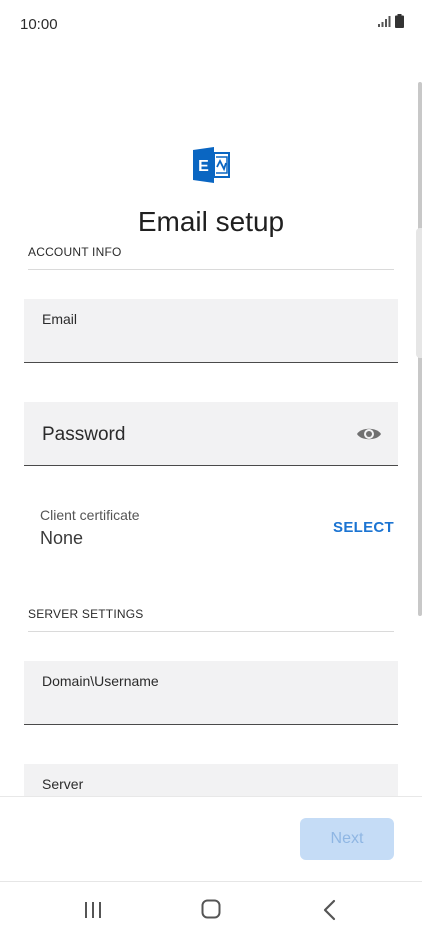 The image size is (422, 938). I want to click on back-icon, so click(329, 910).